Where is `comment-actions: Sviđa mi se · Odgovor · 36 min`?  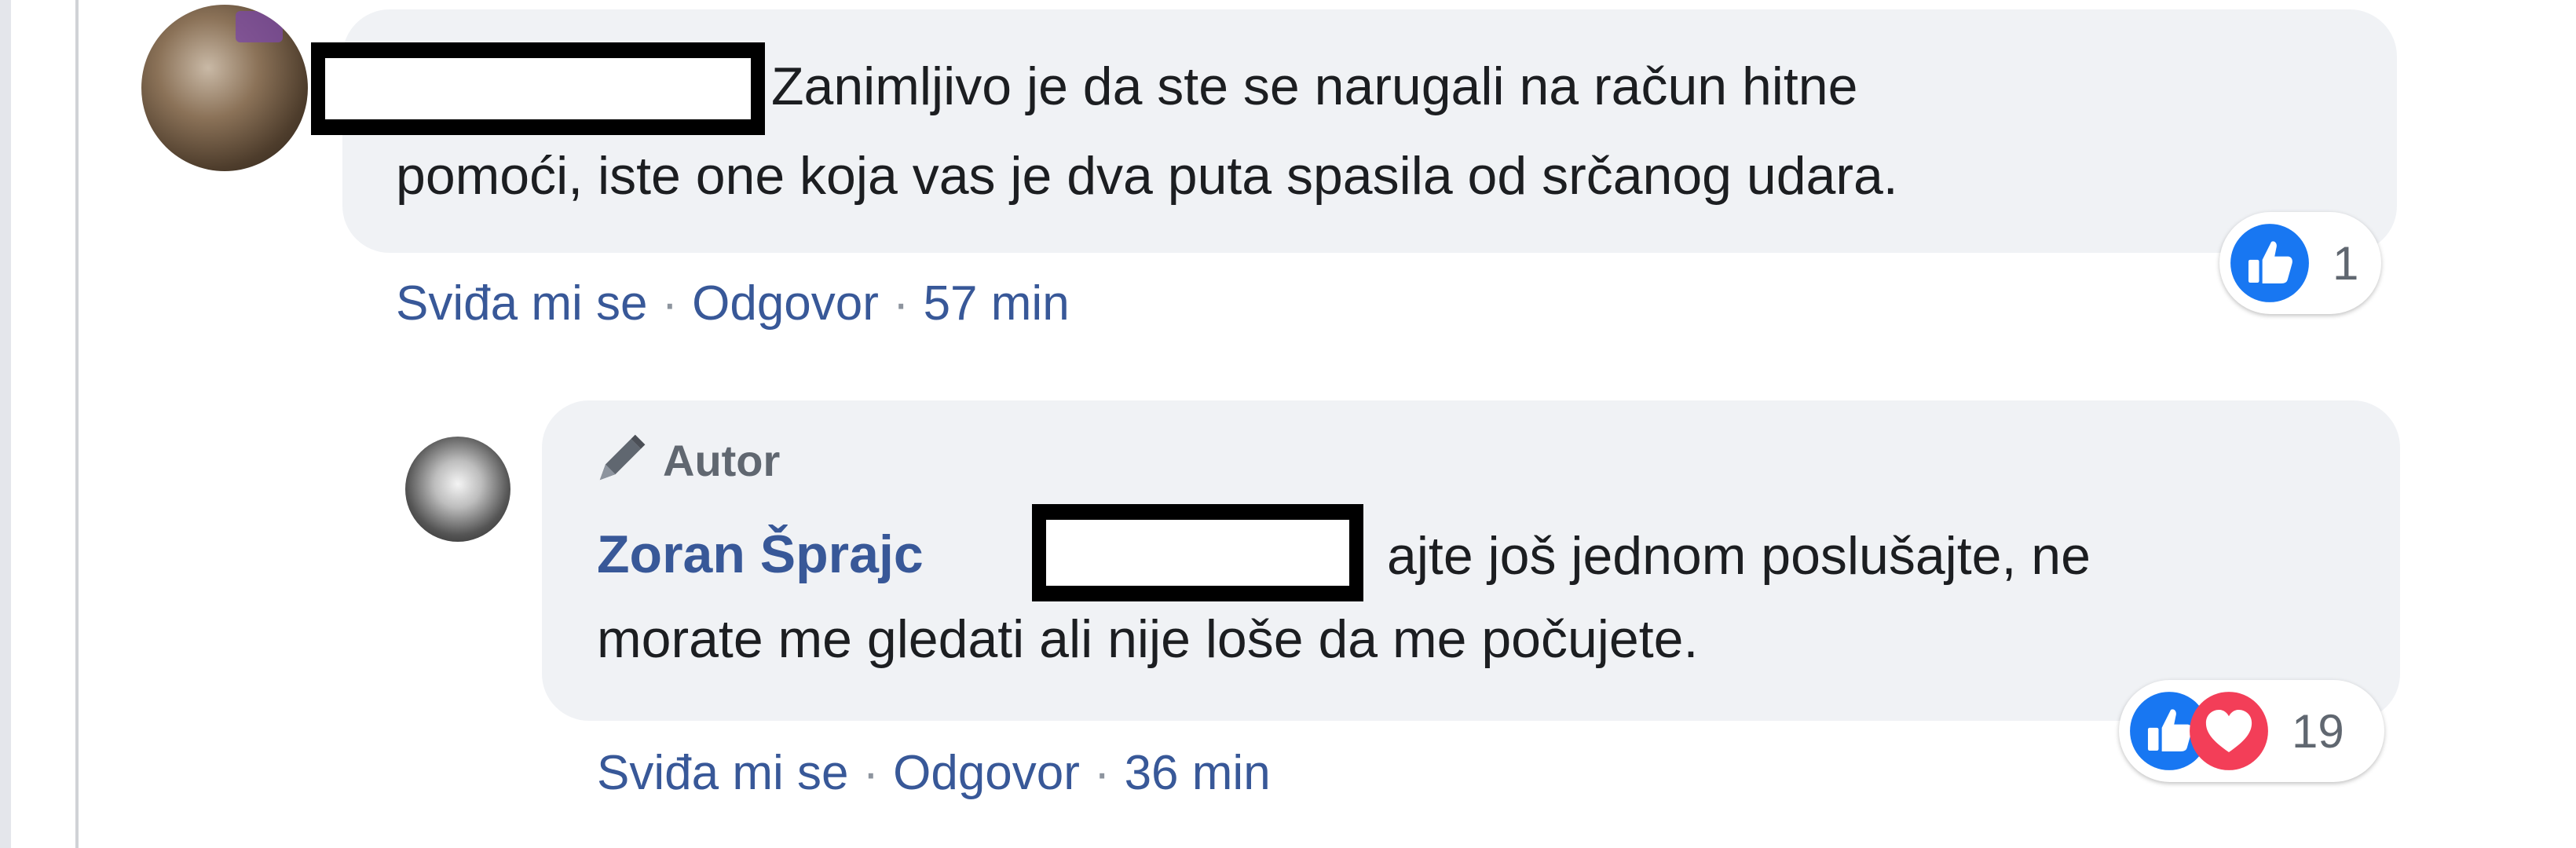 comment-actions: Sviđa mi se · Odgovor · 36 min is located at coordinates (934, 774).